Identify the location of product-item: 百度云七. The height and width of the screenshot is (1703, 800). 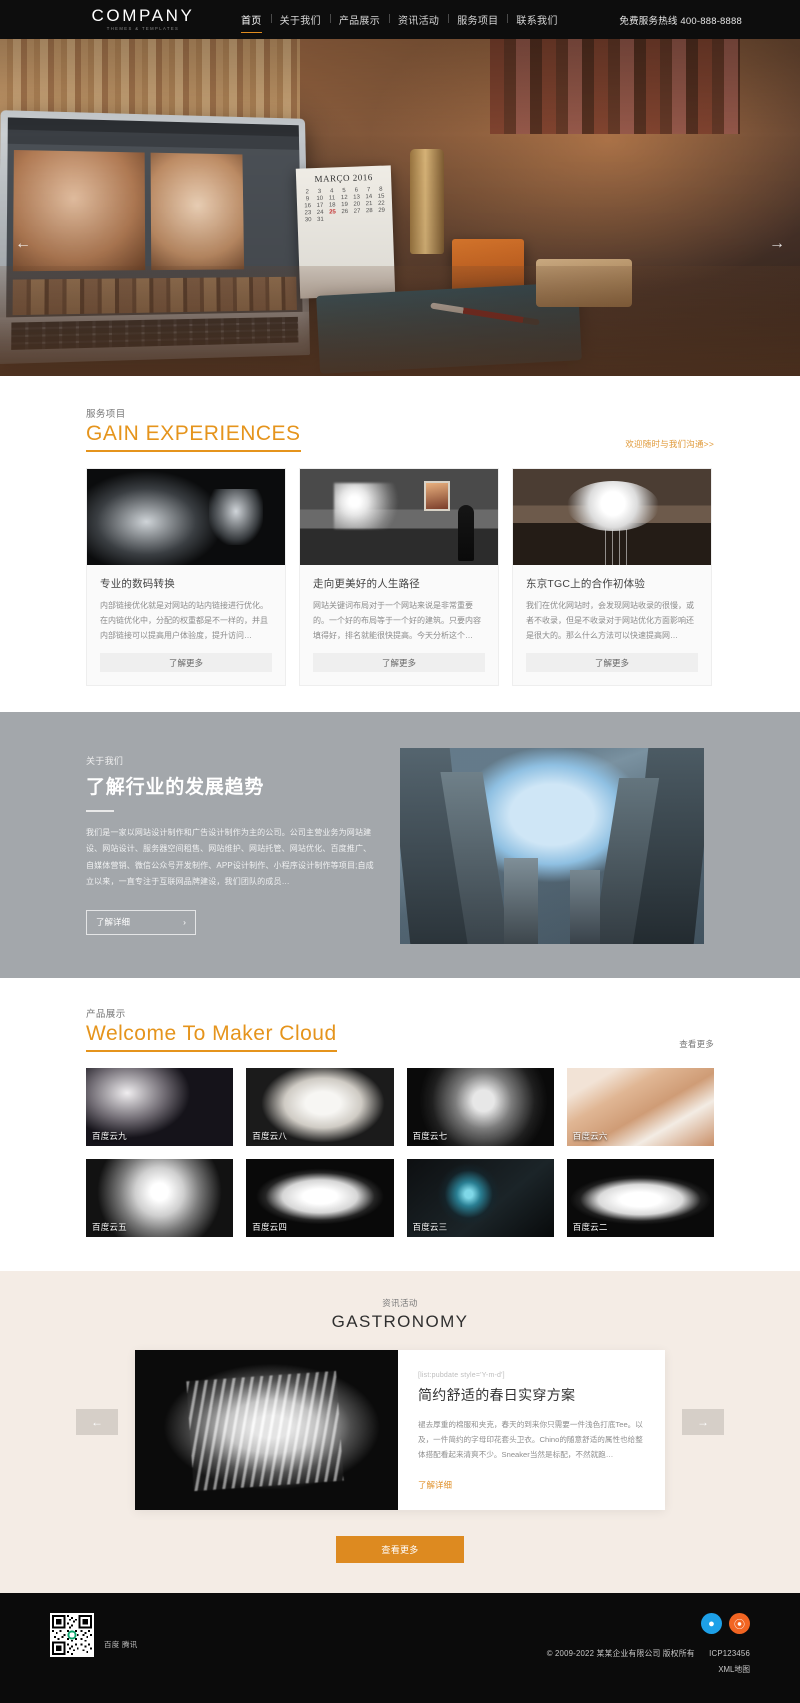
(480, 1107).